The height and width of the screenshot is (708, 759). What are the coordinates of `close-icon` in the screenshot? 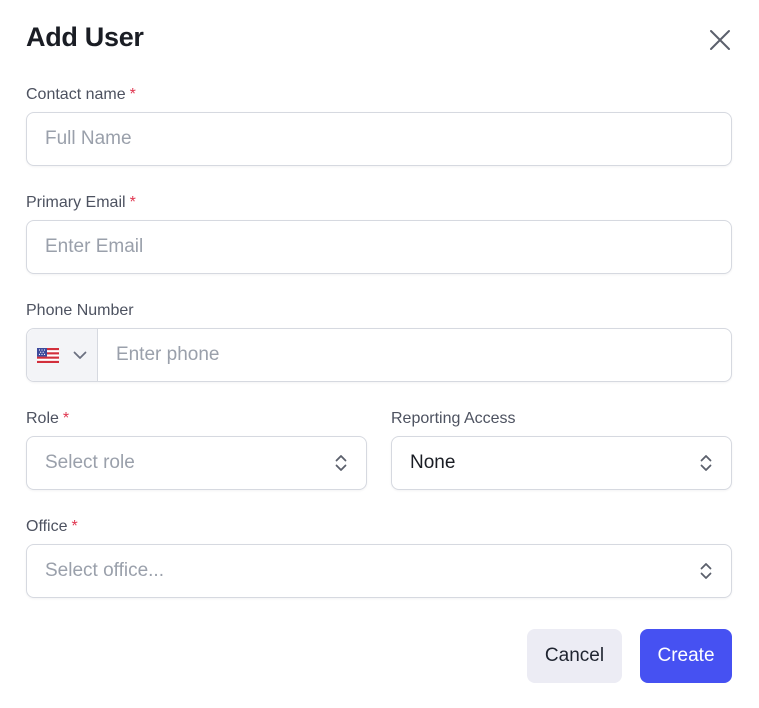 It's located at (720, 40).